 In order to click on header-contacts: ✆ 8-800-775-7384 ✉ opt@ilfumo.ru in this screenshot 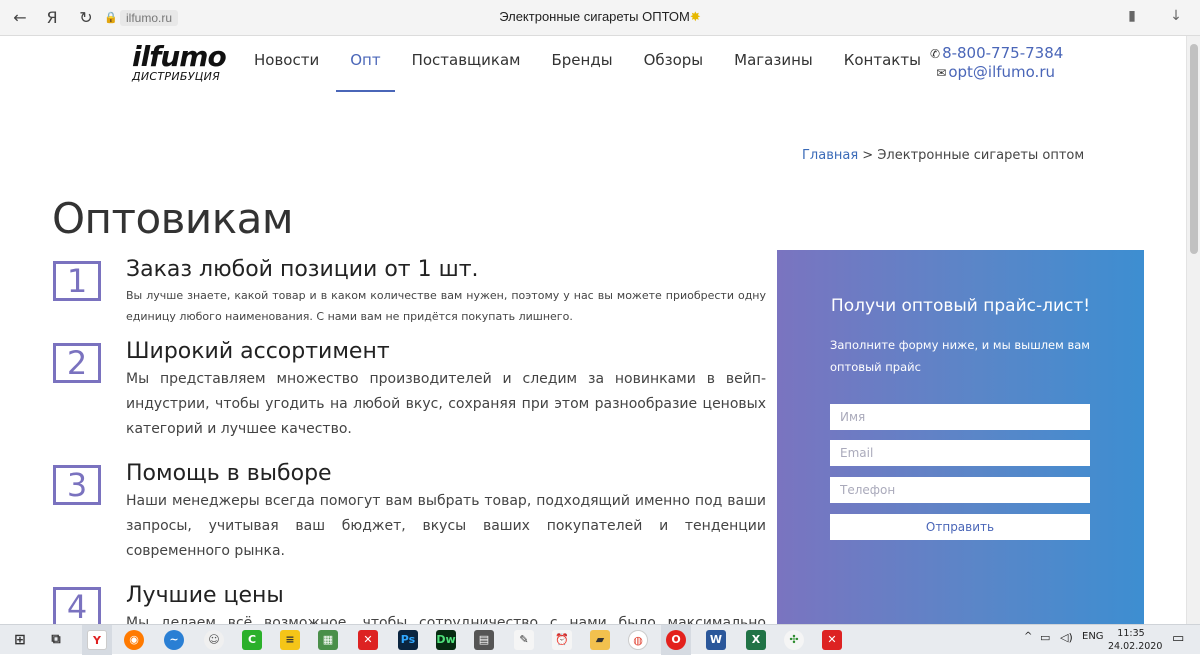, I will do `click(996, 63)`.